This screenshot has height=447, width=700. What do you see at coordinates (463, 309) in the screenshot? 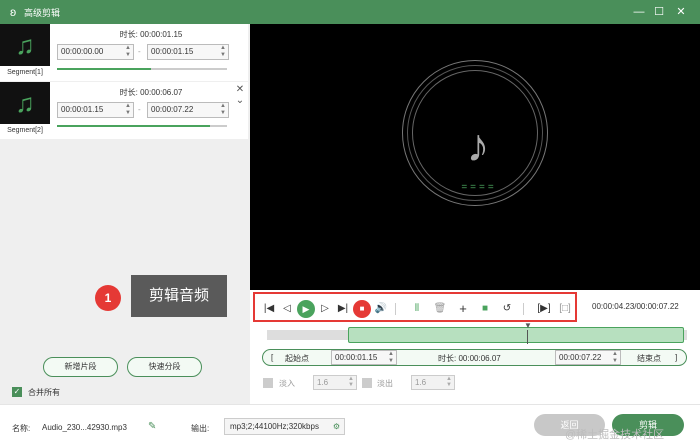
I see `add-icon: +` at bounding box center [463, 309].